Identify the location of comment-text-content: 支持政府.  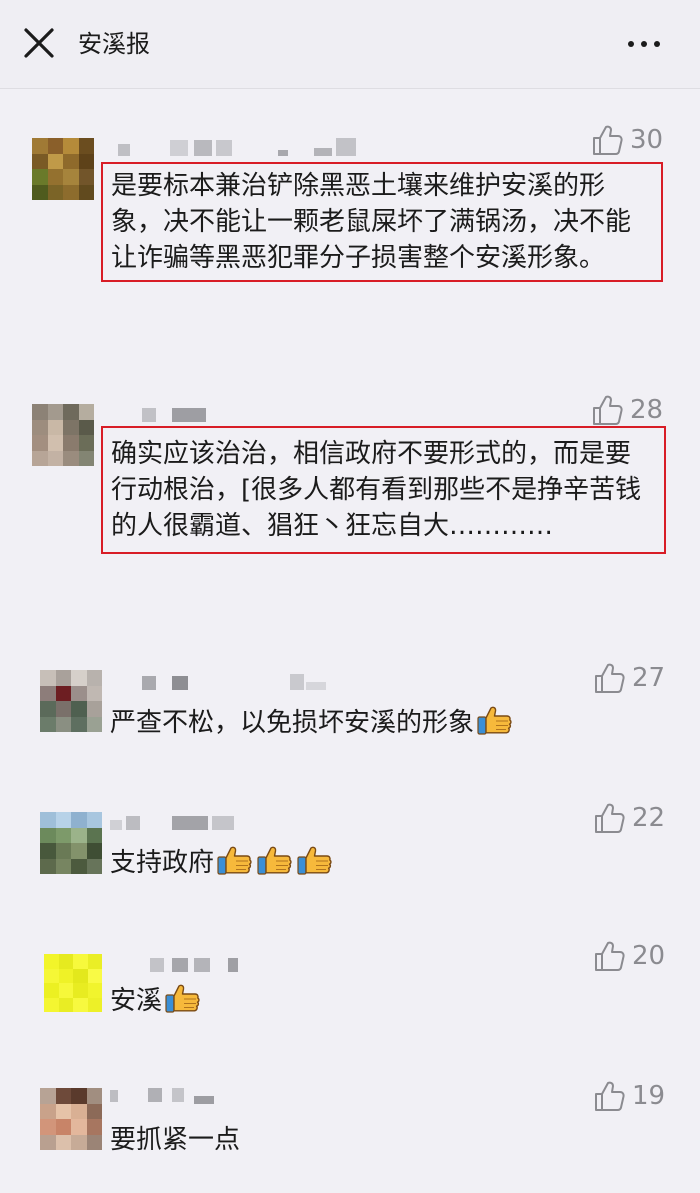
(162, 863).